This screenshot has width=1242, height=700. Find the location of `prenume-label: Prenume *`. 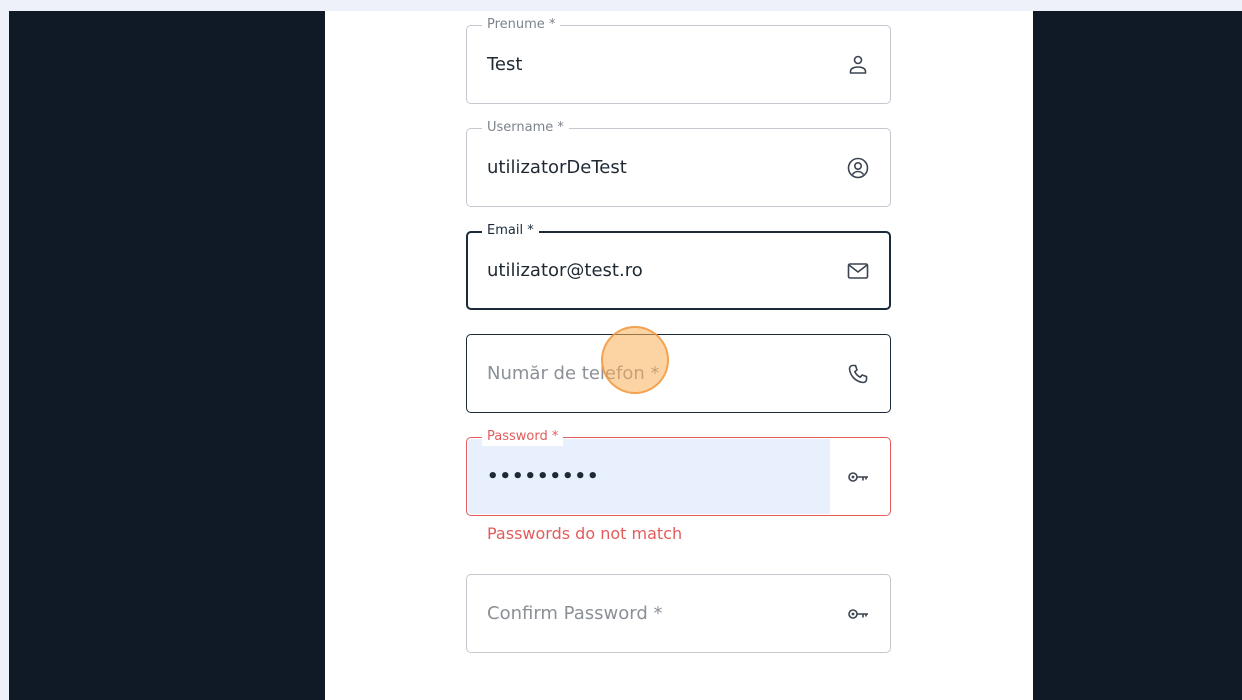

prenume-label: Prenume * is located at coordinates (521, 25).